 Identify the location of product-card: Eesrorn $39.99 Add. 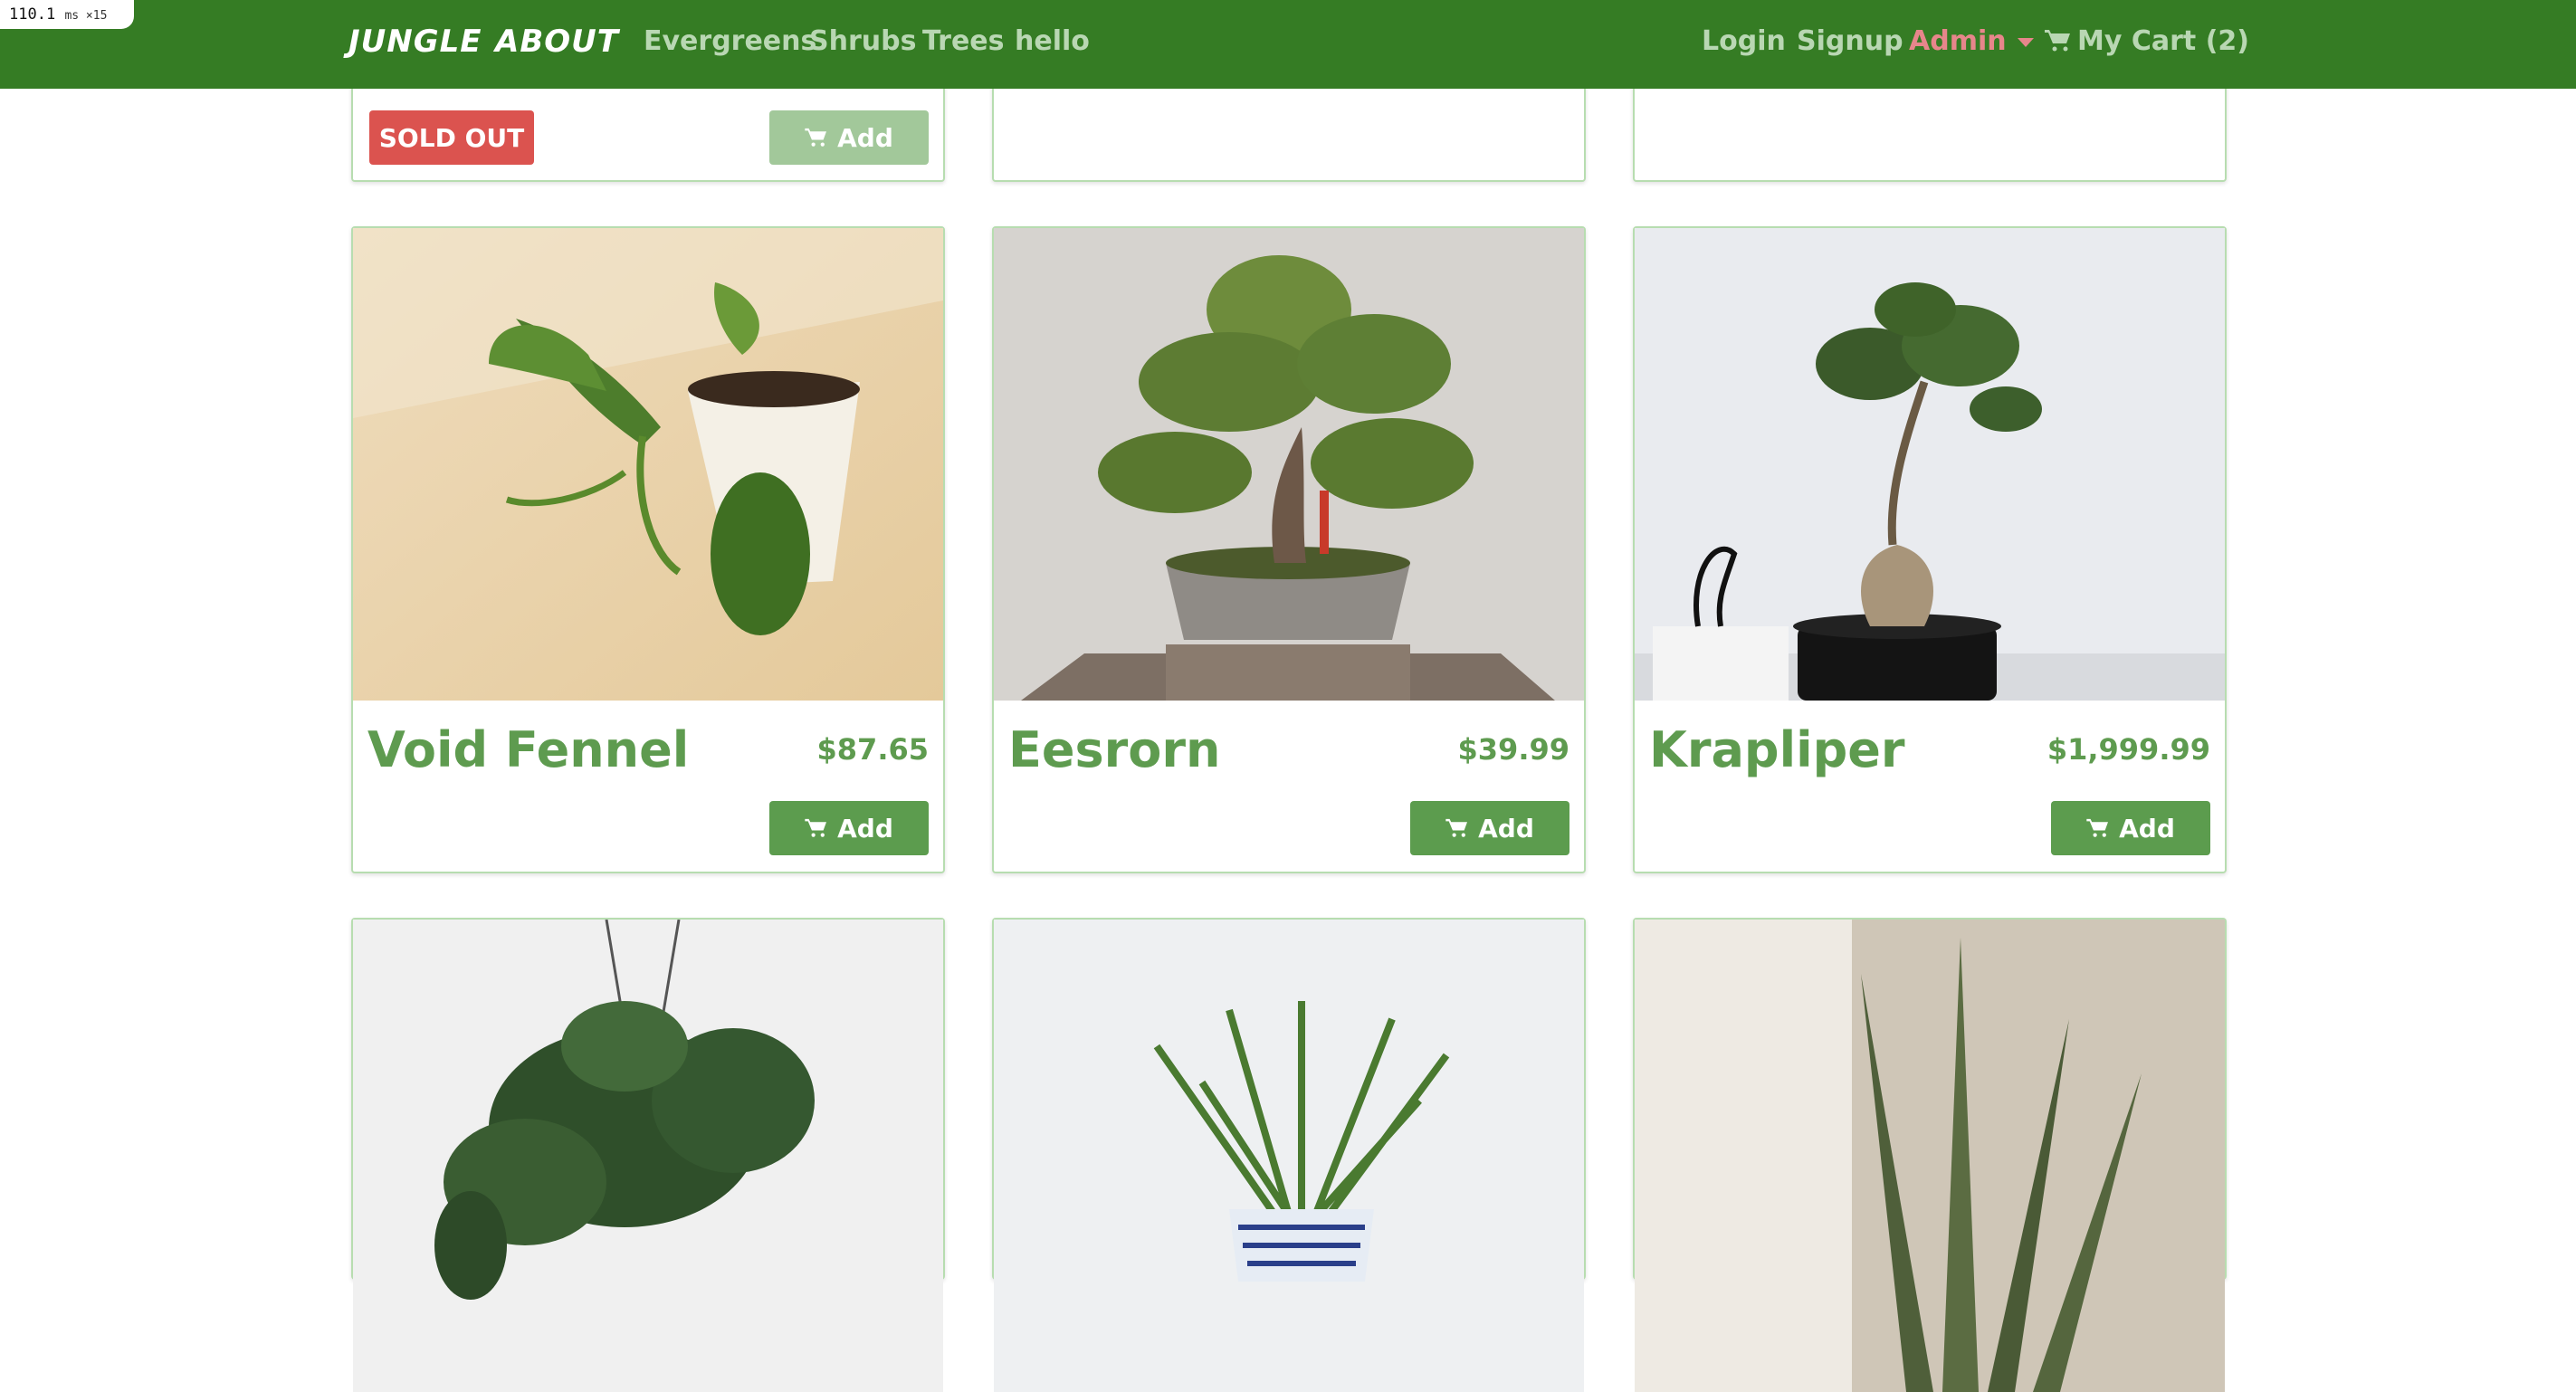
(1289, 549).